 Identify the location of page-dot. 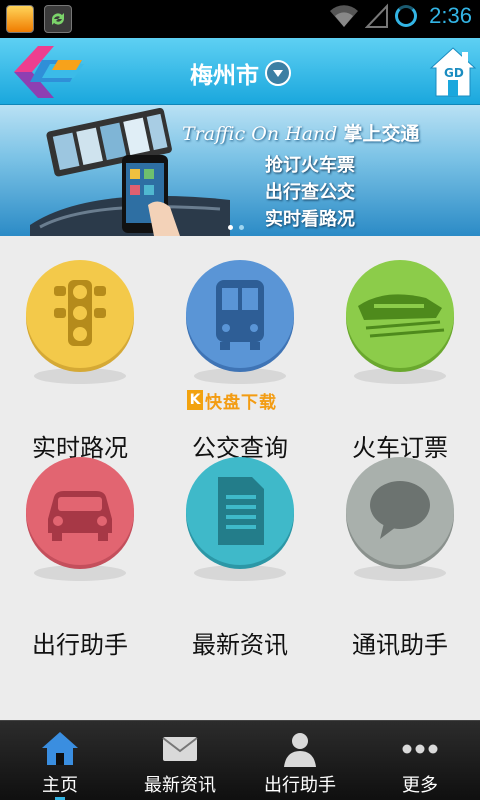
(241, 227).